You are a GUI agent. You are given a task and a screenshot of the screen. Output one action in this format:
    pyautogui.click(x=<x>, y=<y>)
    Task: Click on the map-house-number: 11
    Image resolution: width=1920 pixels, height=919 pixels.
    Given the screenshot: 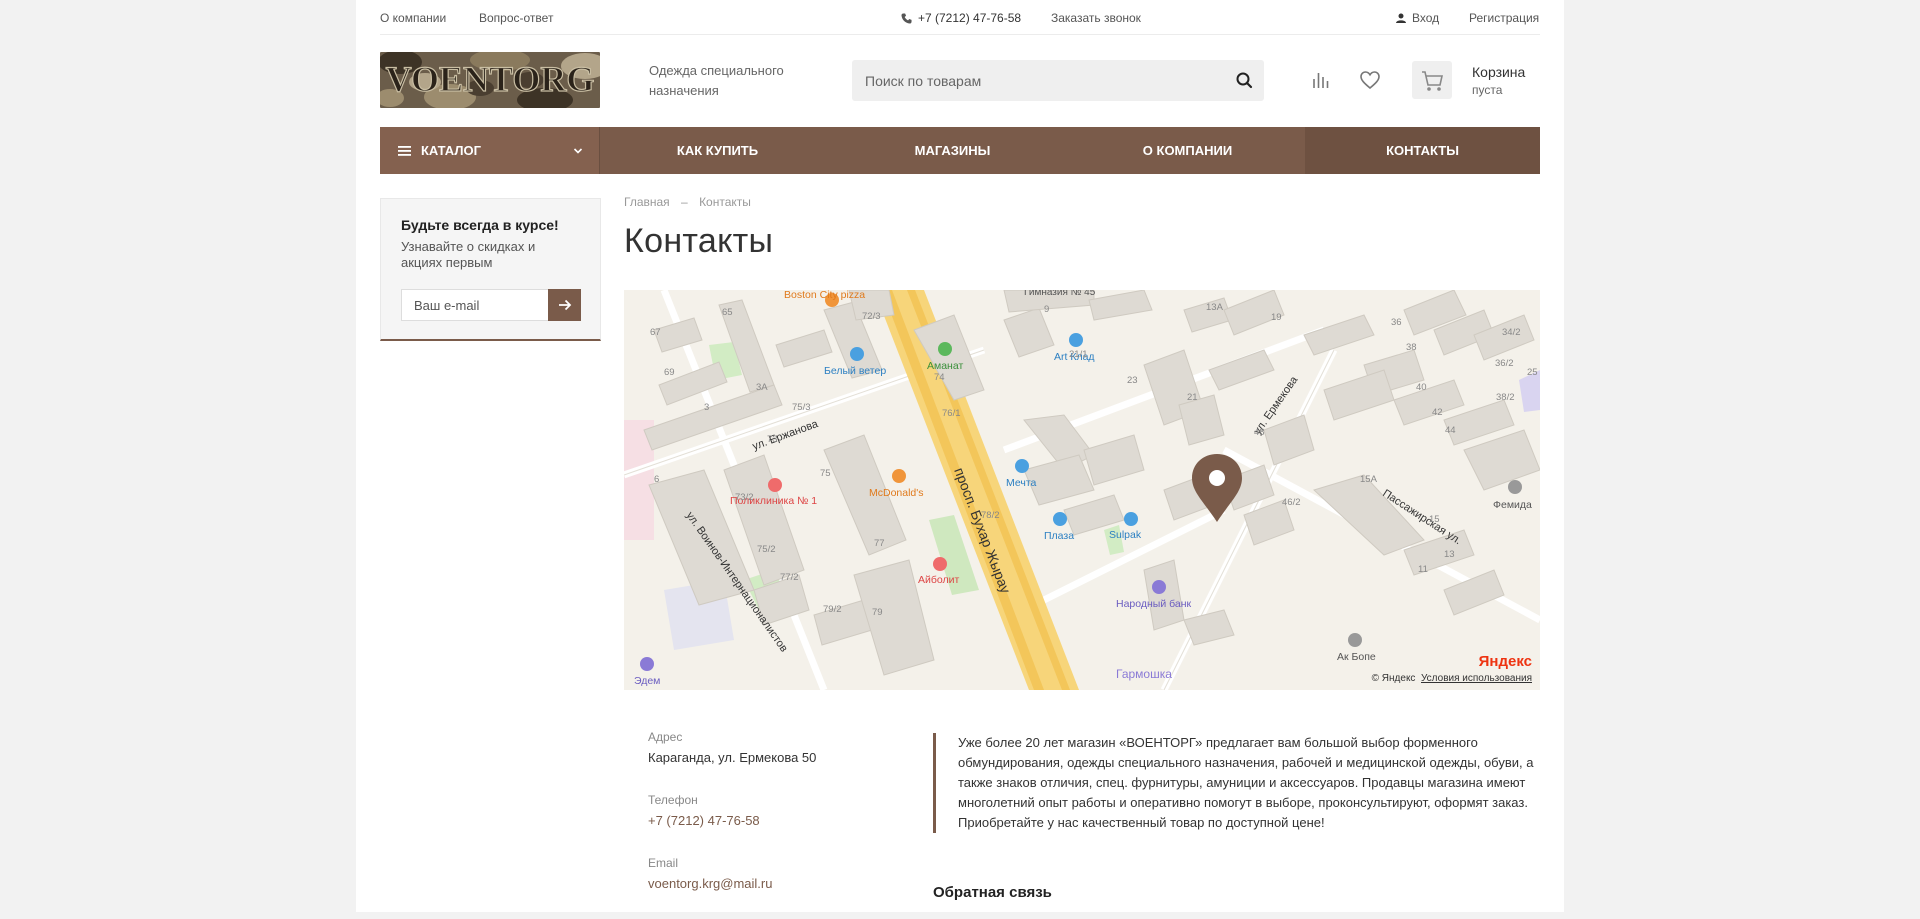 What is the action you would take?
    pyautogui.click(x=1423, y=569)
    